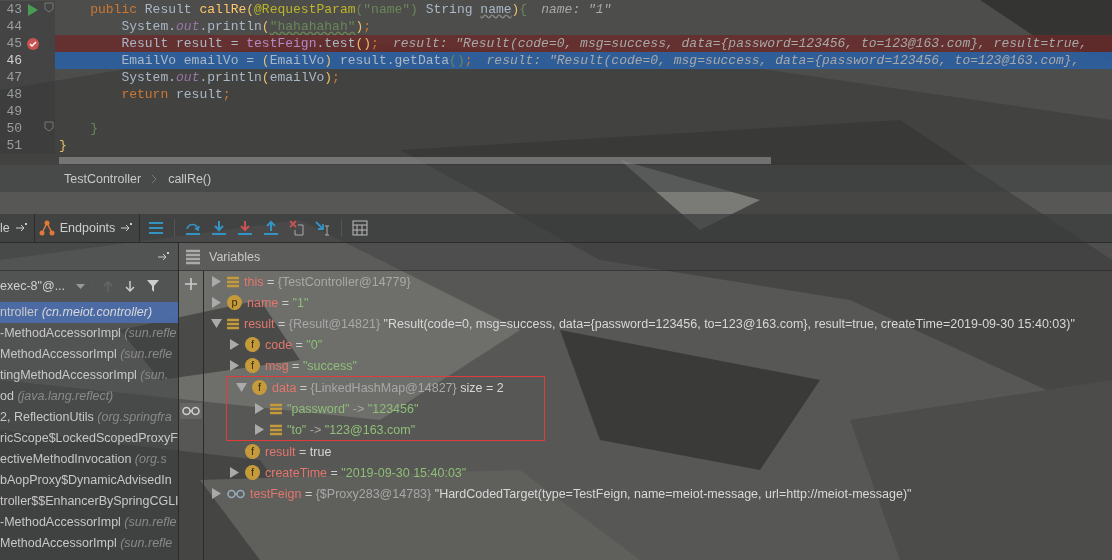 The image size is (1112, 560). What do you see at coordinates (80, 286) in the screenshot?
I see `dropdown-caret-icon` at bounding box center [80, 286].